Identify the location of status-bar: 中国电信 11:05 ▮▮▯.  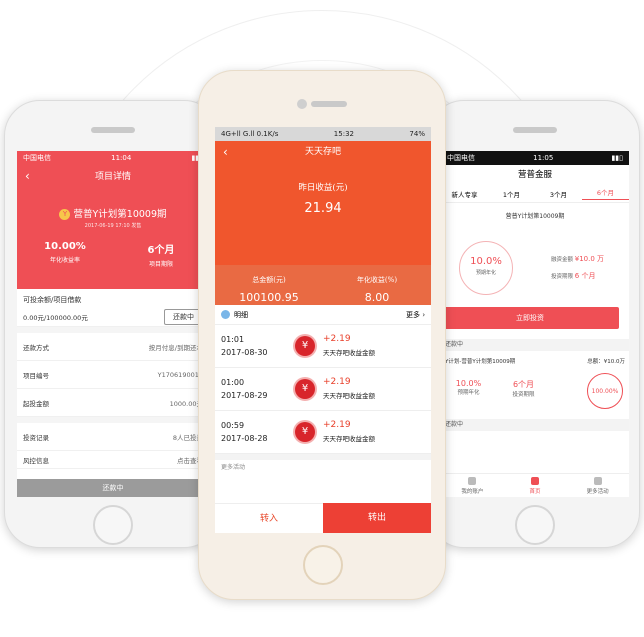
(535, 158).